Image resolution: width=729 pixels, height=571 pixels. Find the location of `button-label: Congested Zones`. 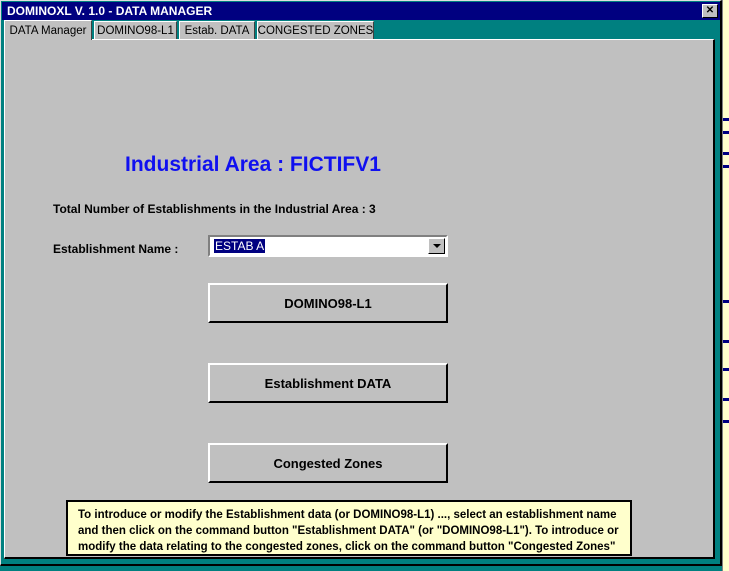

button-label: Congested Zones is located at coordinates (328, 463).